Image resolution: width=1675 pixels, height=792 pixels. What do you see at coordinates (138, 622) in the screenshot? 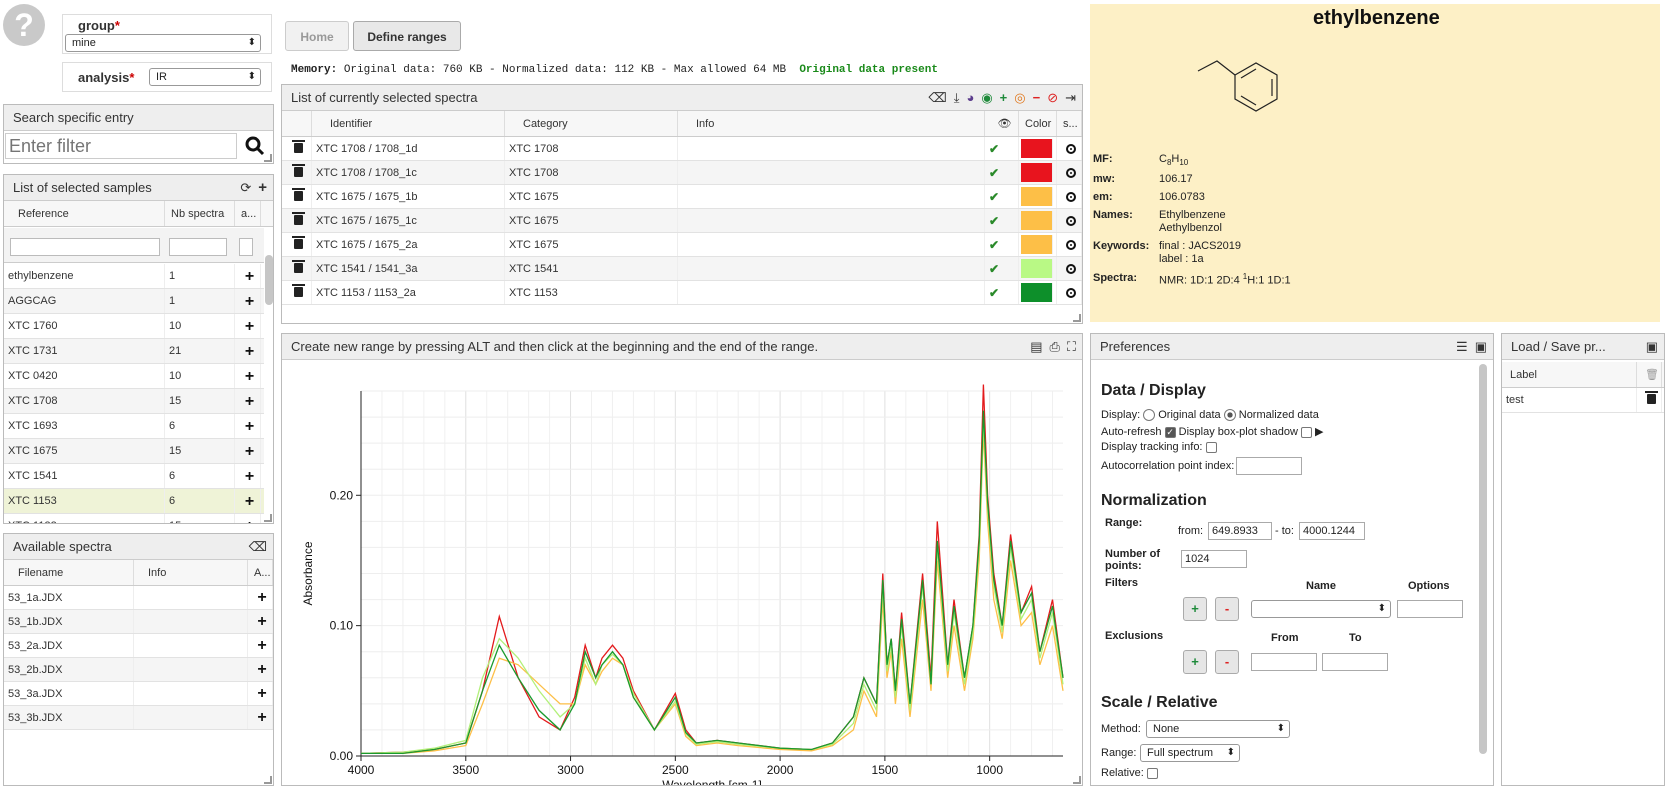
I see `available-row: 53_1b.JDX +` at bounding box center [138, 622].